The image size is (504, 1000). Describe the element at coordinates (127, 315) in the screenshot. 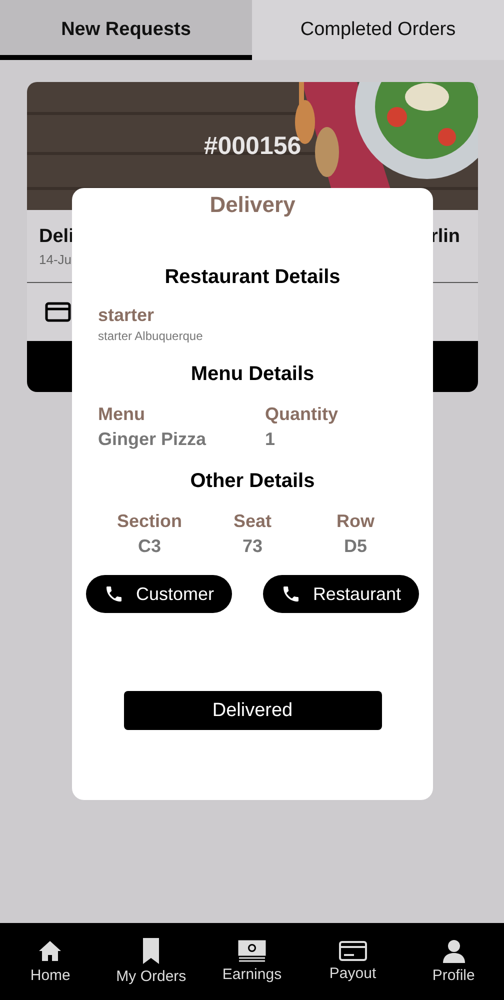

I see `restaurant-name: starter` at that location.